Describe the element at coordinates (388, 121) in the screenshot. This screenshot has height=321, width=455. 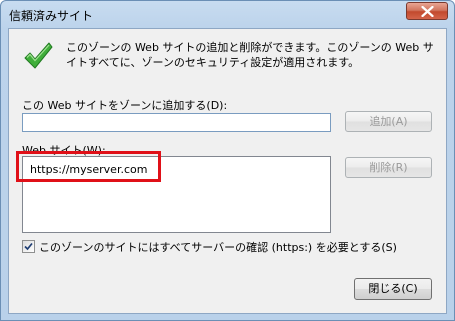
I see `add-button: 追加(A)` at that location.